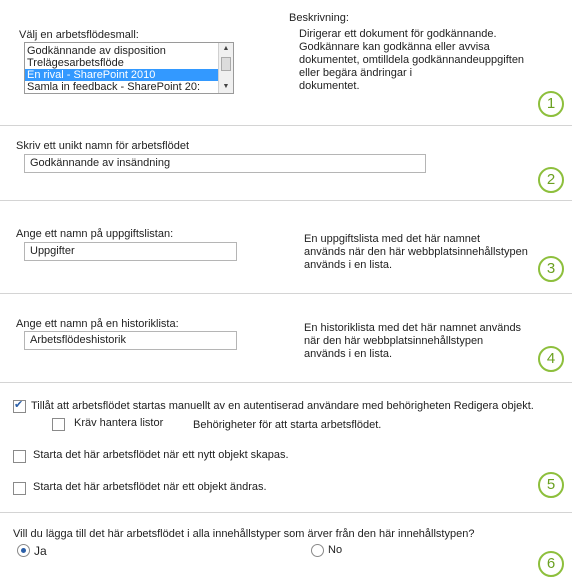  Describe the element at coordinates (40, 551) in the screenshot. I see `inherit-yes-label: Ja` at that location.